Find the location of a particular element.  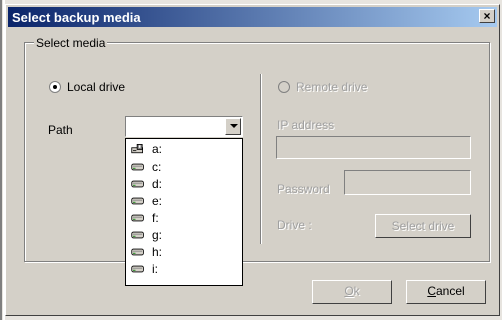

drive-label: i: is located at coordinates (155, 269).